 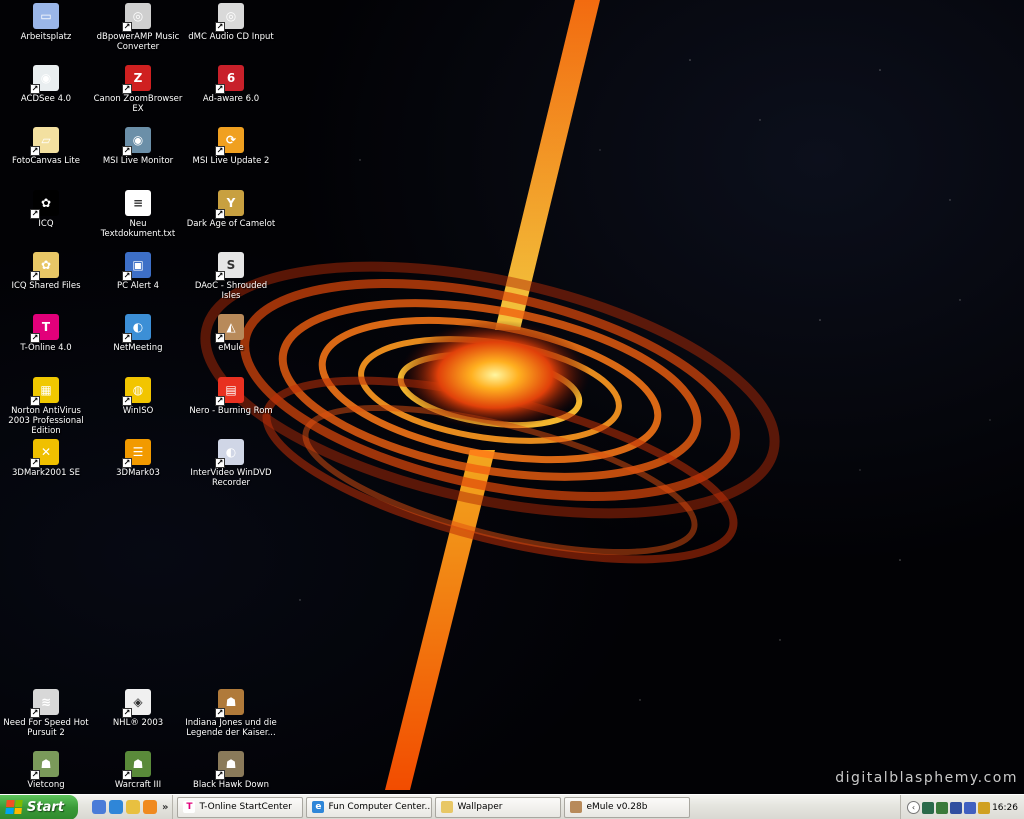 I want to click on 3dmark03-icon: ☰ ↗, so click(x=136, y=453).